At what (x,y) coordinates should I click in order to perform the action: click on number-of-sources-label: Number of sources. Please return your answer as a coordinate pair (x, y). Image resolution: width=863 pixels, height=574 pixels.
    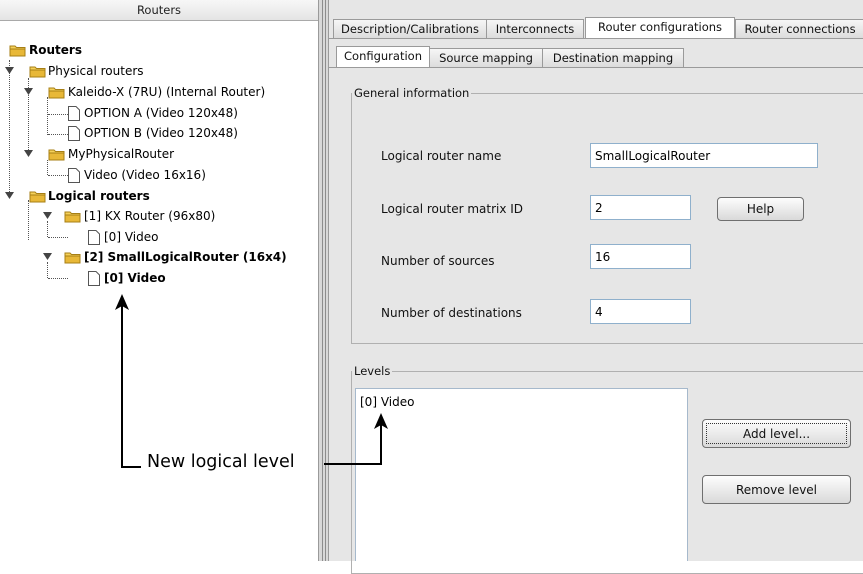
    Looking at the image, I should click on (438, 261).